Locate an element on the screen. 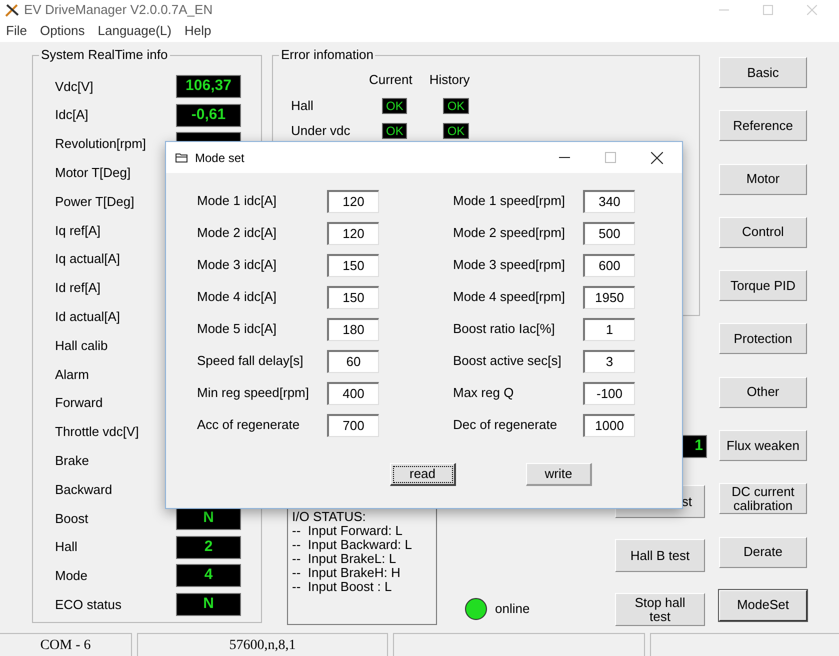 The image size is (839, 656). parameter-label: Mode is located at coordinates (72, 576).